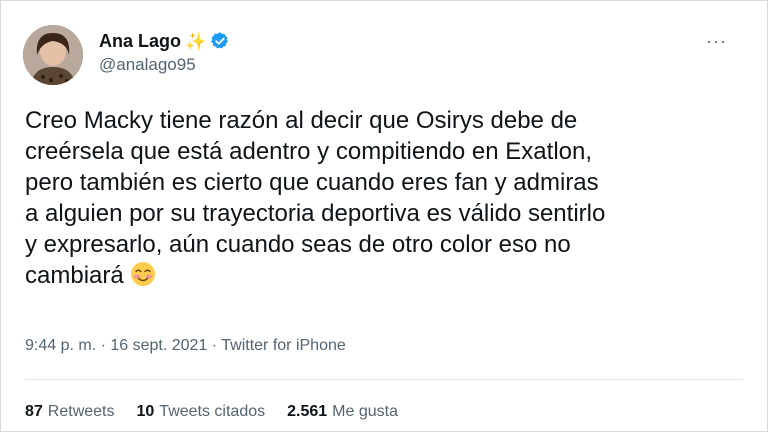 The height and width of the screenshot is (432, 768). I want to click on likes-count: 2.561, so click(307, 411).